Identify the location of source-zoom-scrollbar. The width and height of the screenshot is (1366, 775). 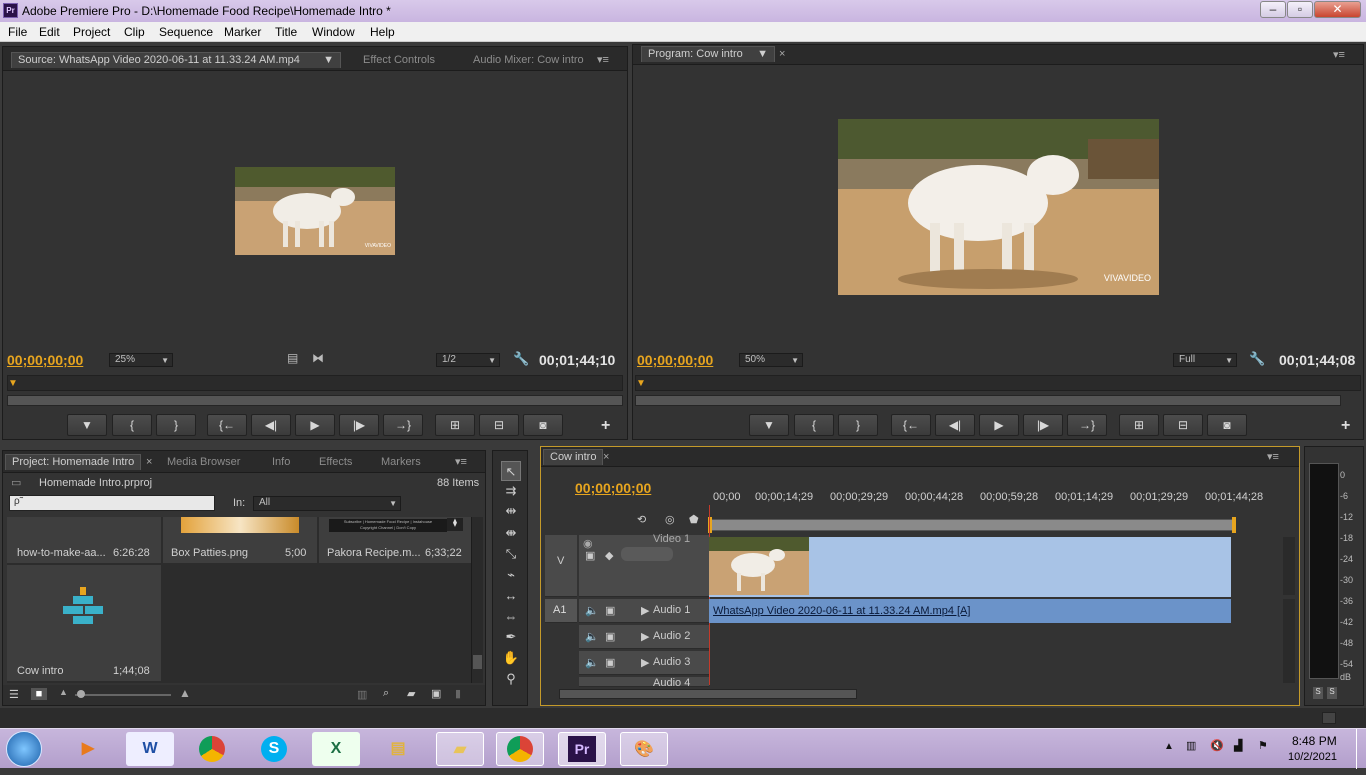
(315, 400).